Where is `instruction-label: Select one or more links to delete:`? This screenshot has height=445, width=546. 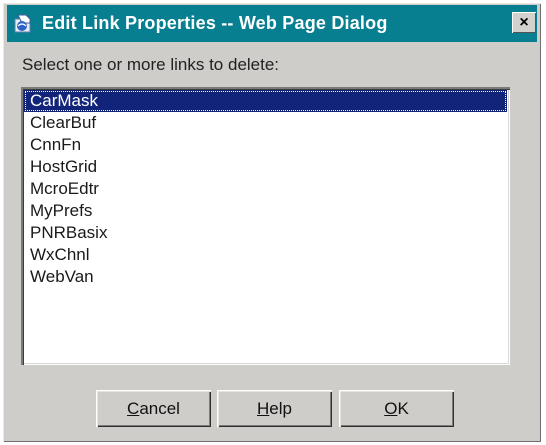
instruction-label: Select one or more links to delete: is located at coordinates (151, 64).